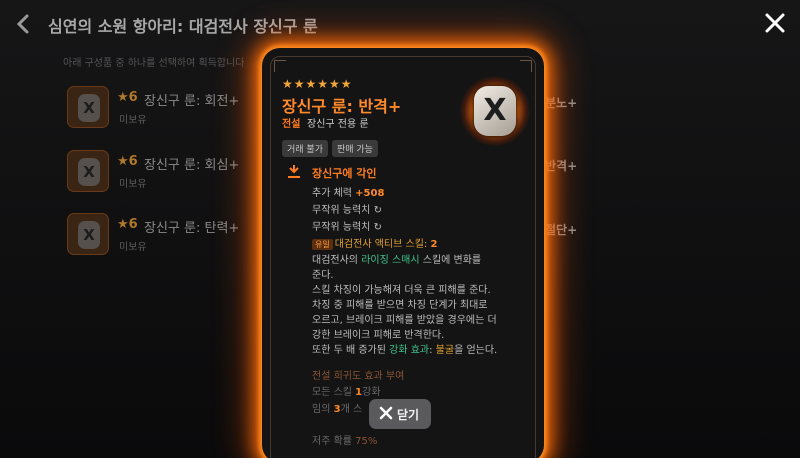 The height and width of the screenshot is (458, 800). I want to click on skill-label: 대검전사 액티브 스킬:, so click(381, 244).